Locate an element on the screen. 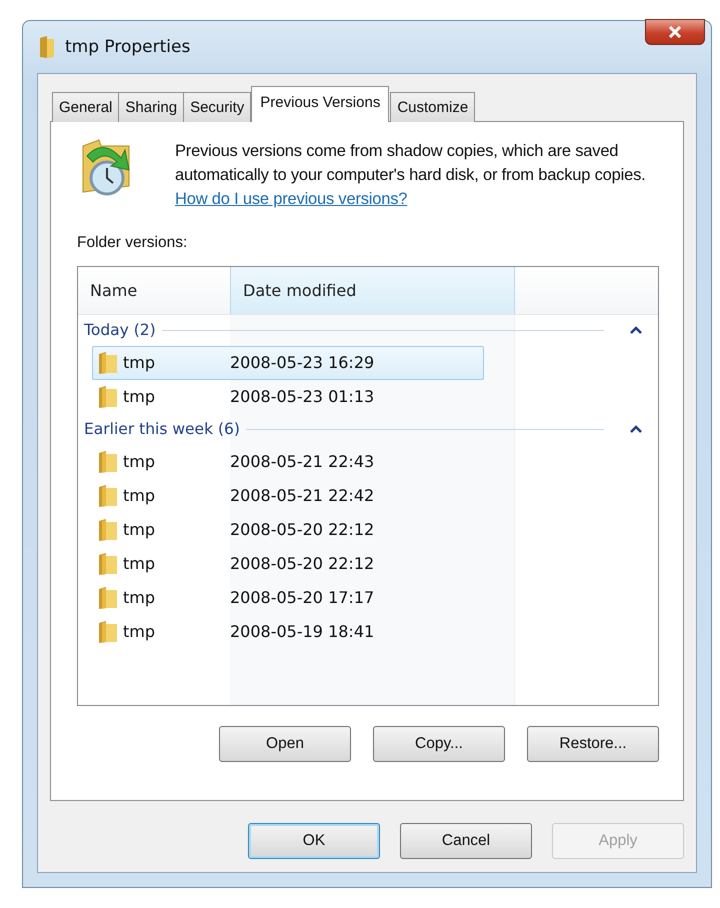  date-modified: 2008-05-23 16:29 is located at coordinates (302, 362).